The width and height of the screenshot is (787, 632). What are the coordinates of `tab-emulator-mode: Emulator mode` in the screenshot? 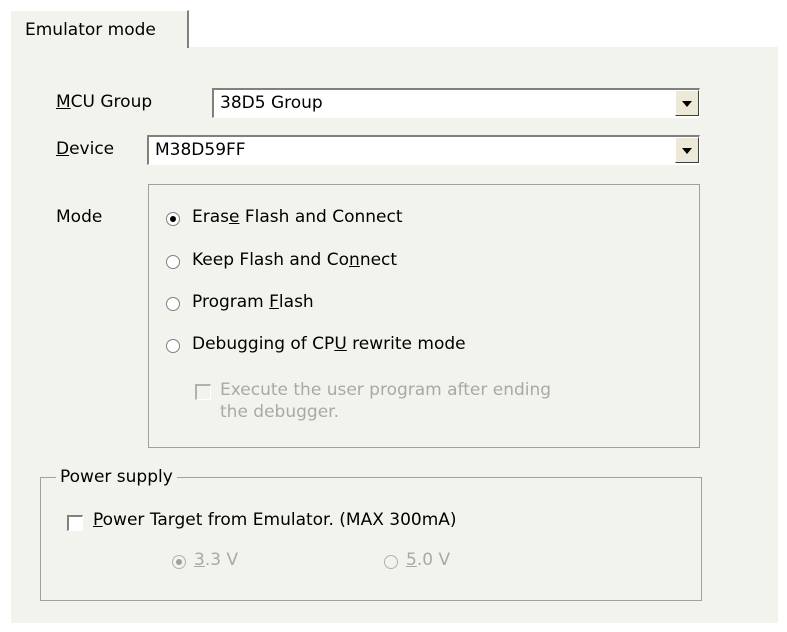 It's located at (99, 29).